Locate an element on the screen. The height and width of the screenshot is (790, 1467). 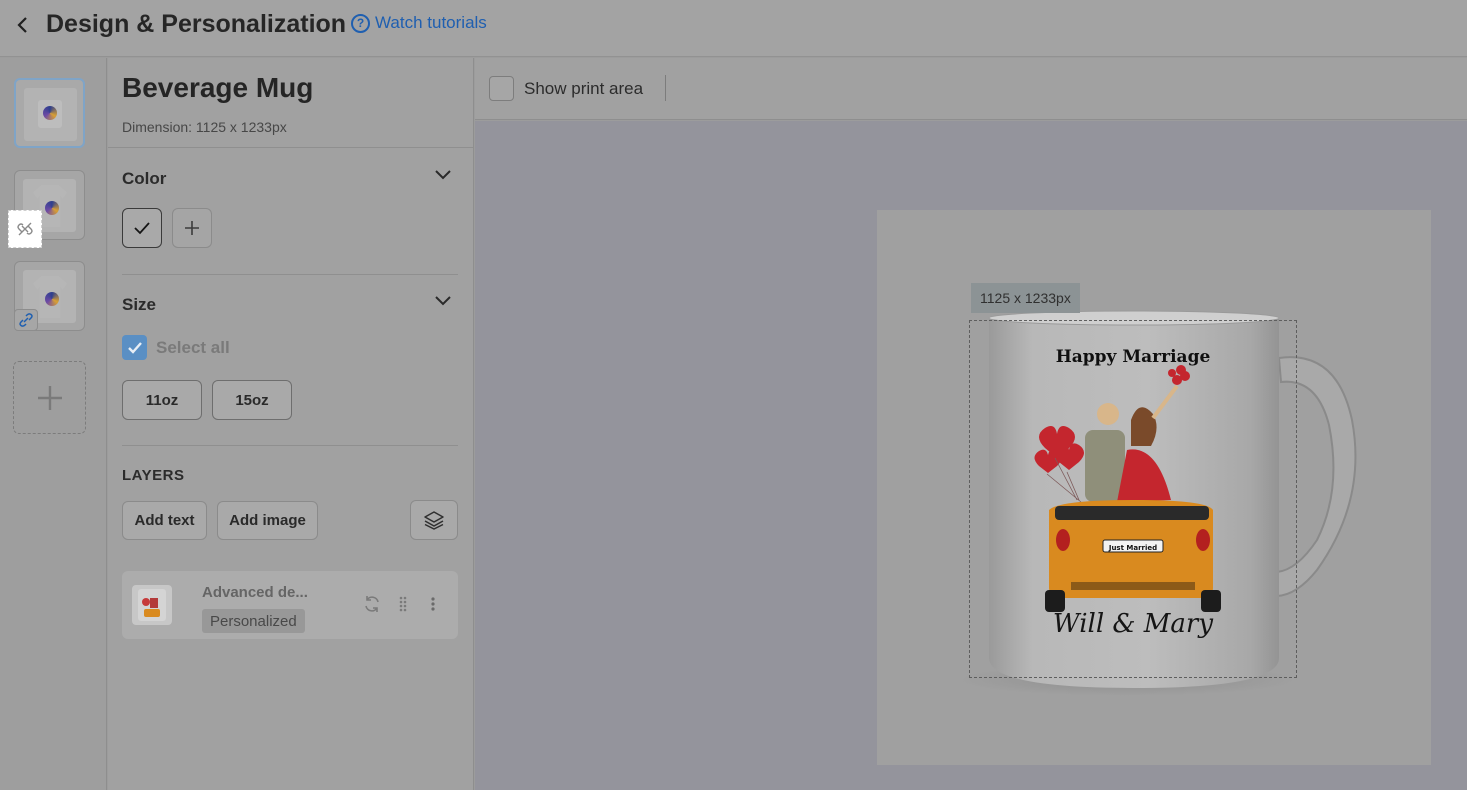
show-print-area-toggle: Show print area is located at coordinates (566, 88).